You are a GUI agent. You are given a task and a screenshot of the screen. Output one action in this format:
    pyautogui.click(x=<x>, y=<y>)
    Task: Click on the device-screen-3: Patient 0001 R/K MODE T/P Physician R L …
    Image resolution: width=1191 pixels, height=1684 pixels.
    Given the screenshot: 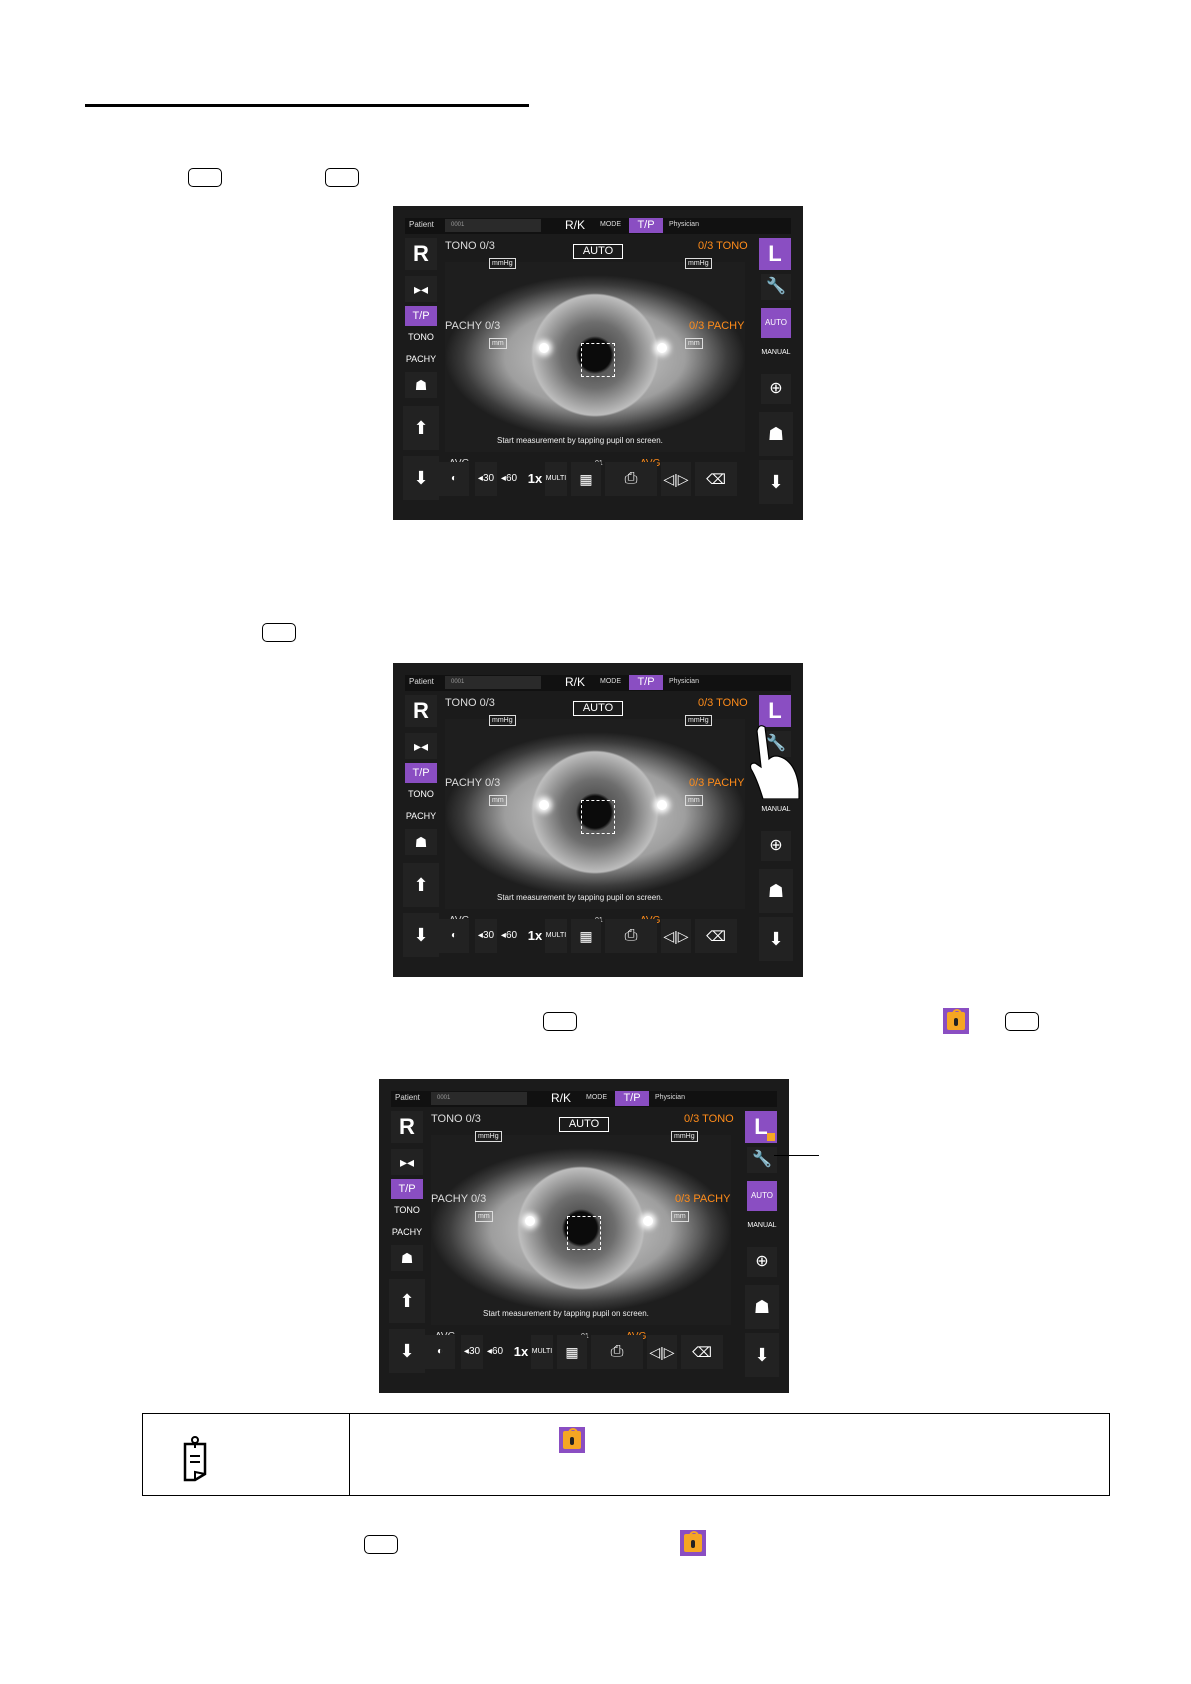 What is the action you would take?
    pyautogui.click(x=584, y=1236)
    